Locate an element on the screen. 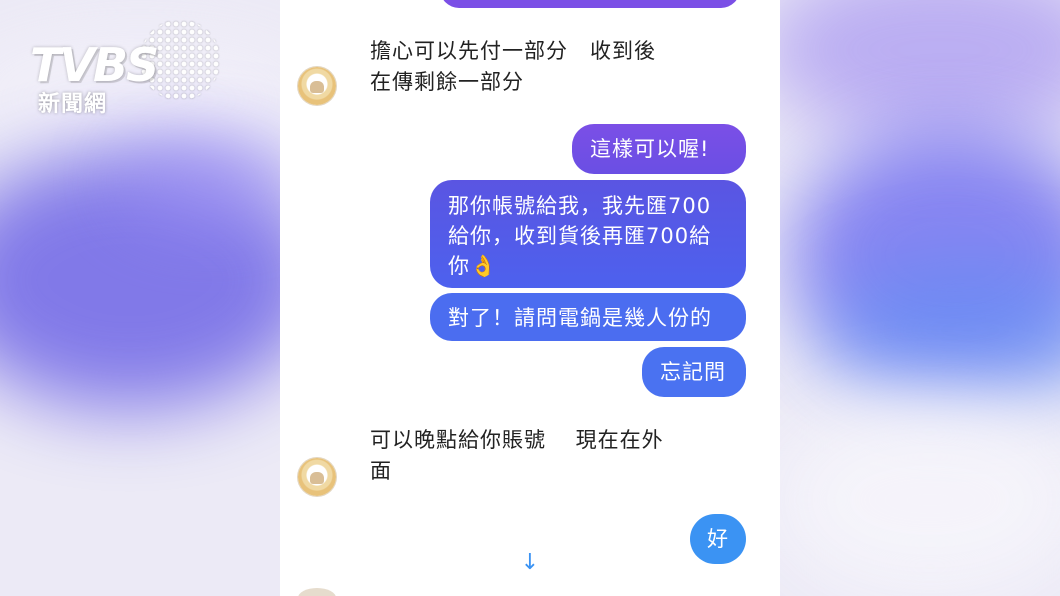 Image resolution: width=1060 pixels, height=596 pixels. logo-wordmark: TVBS is located at coordinates (94, 65).